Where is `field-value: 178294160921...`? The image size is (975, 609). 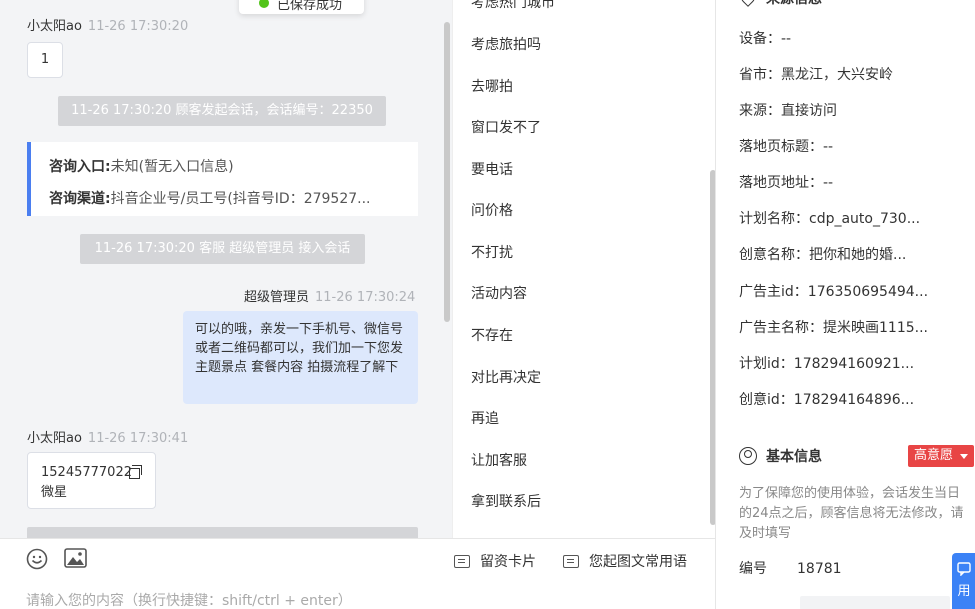 field-value: 178294160921... is located at coordinates (854, 364).